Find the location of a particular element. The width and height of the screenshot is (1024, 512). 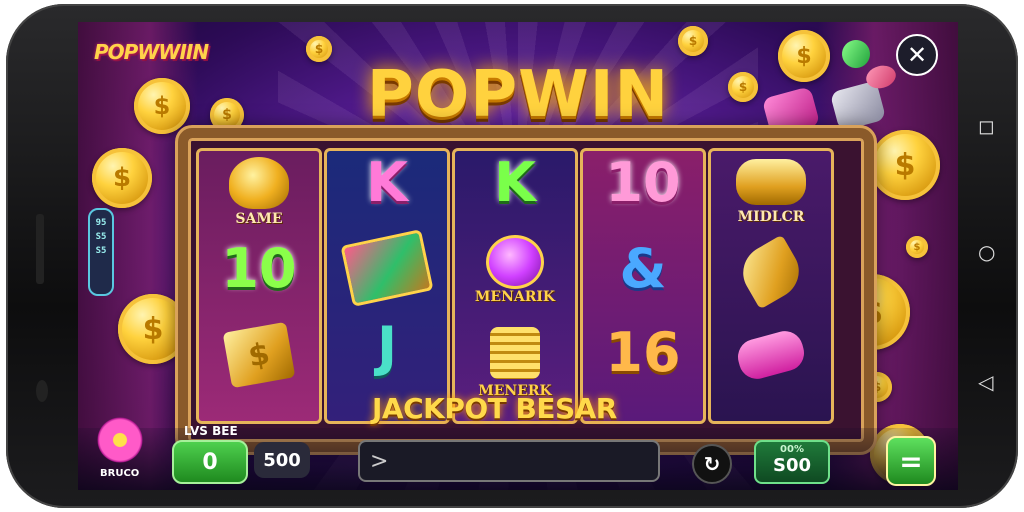

bet-button: 0 is located at coordinates (210, 462).